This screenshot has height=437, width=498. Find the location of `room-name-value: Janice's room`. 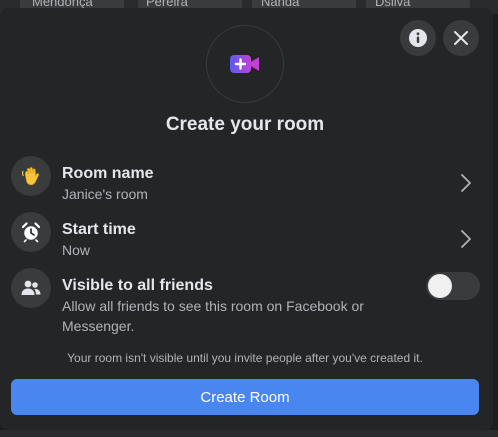

room-name-value: Janice's room is located at coordinates (105, 194).